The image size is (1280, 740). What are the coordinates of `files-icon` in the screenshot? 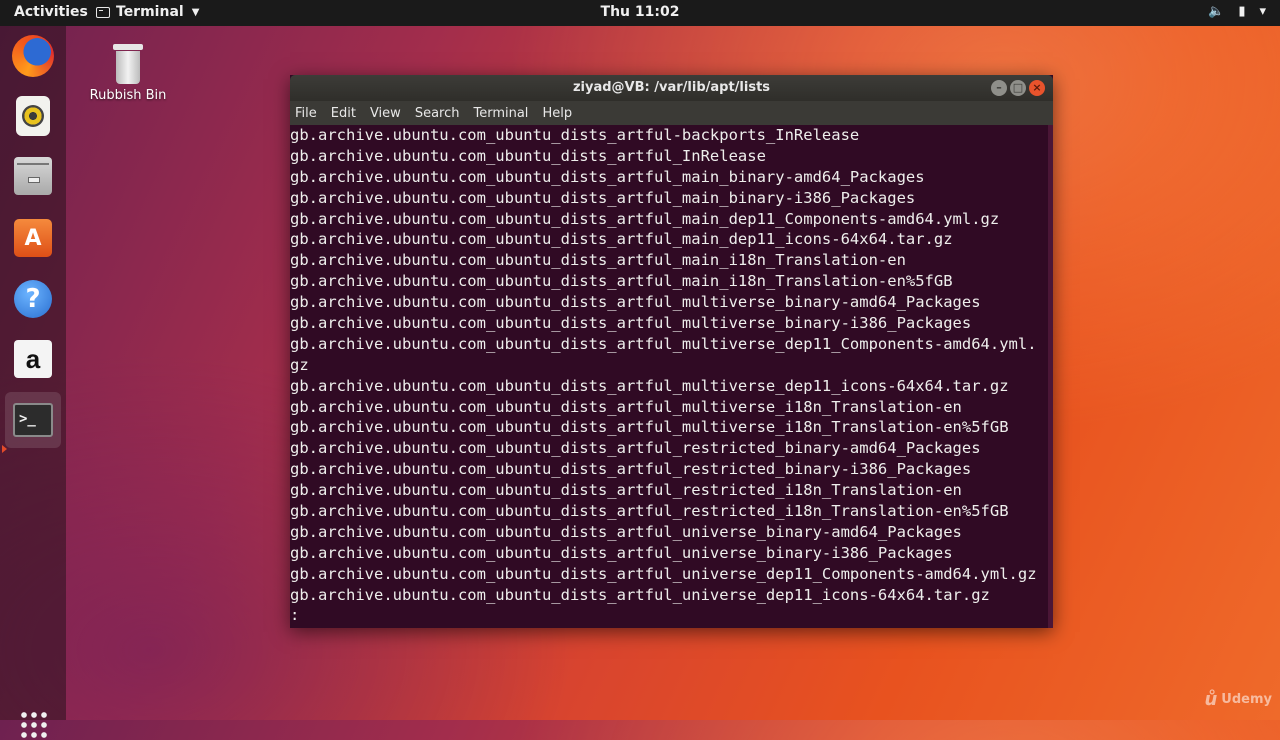 It's located at (33, 176).